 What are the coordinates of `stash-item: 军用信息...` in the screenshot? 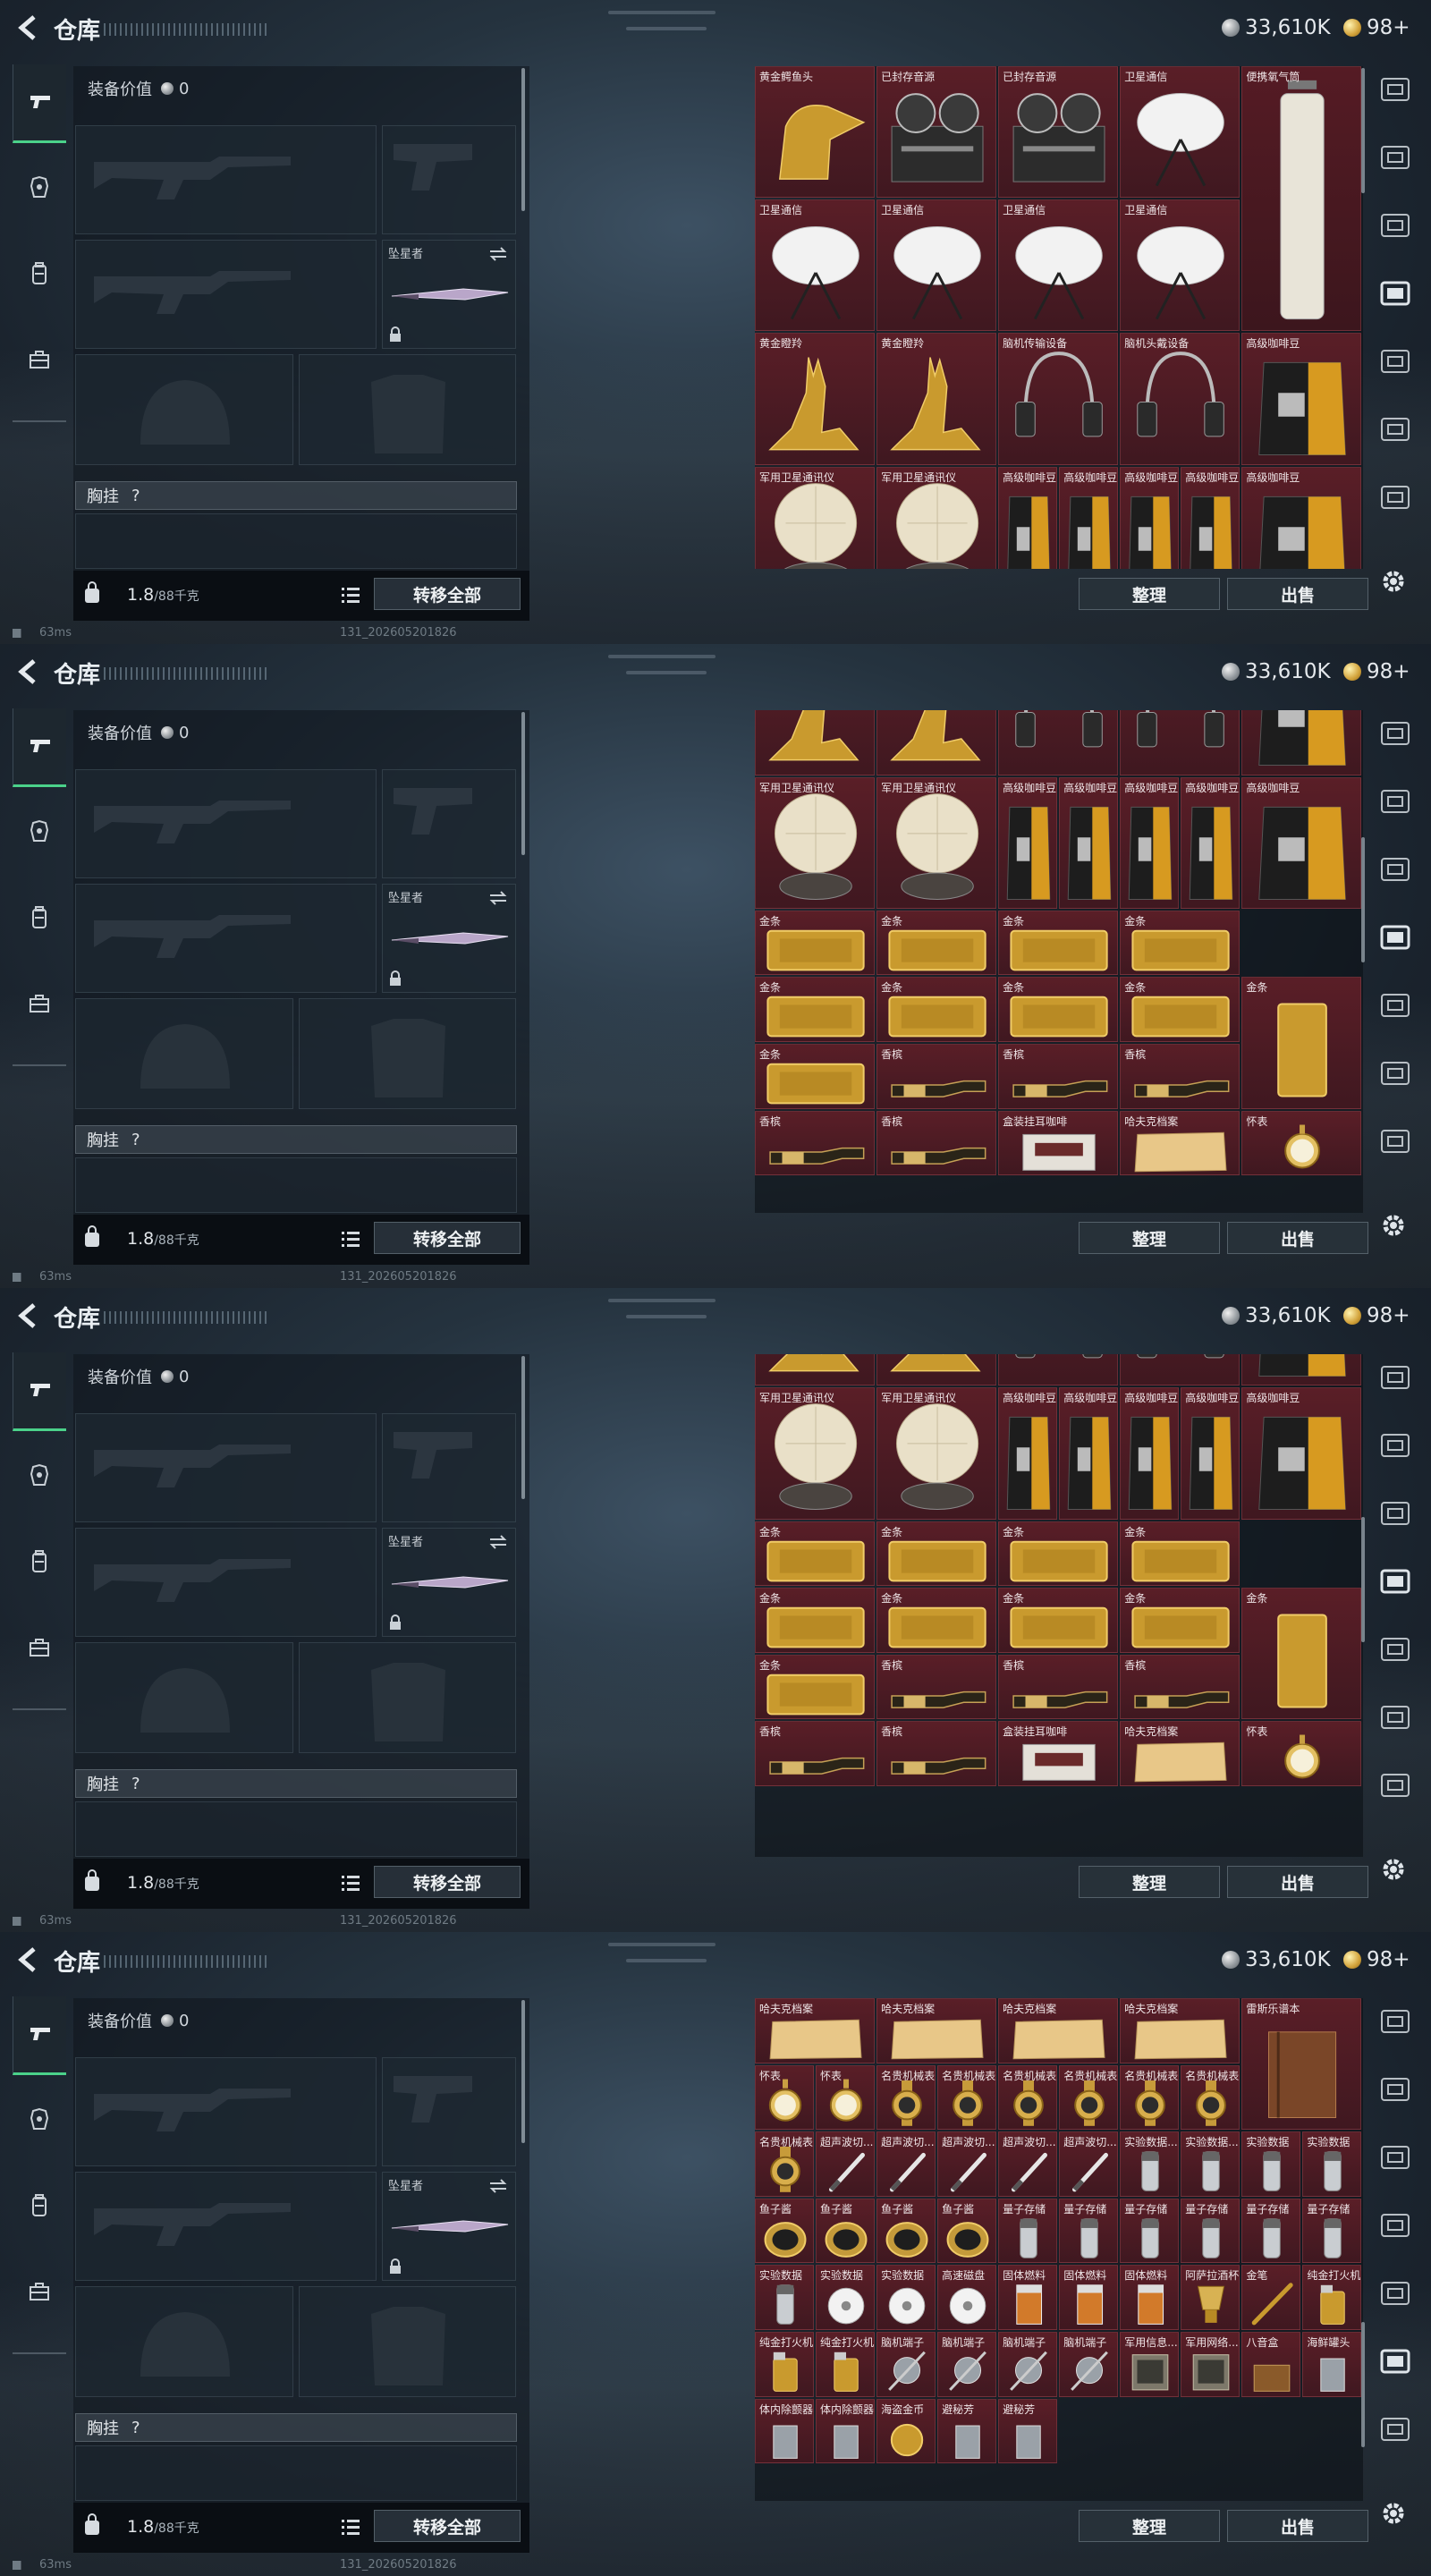 It's located at (1150, 2364).